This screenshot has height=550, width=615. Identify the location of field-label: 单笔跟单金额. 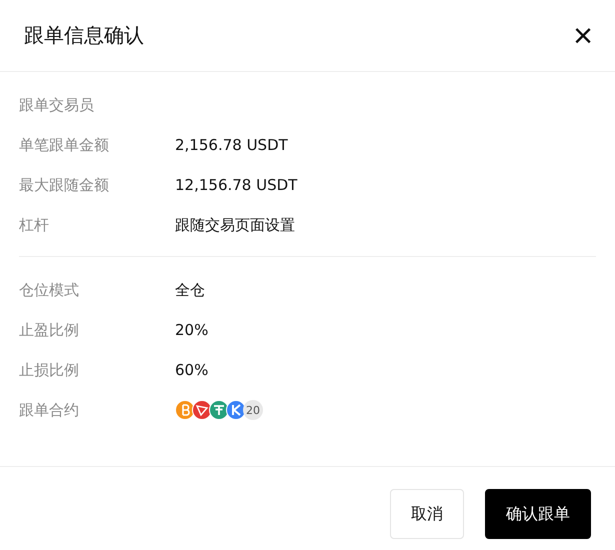
(64, 145).